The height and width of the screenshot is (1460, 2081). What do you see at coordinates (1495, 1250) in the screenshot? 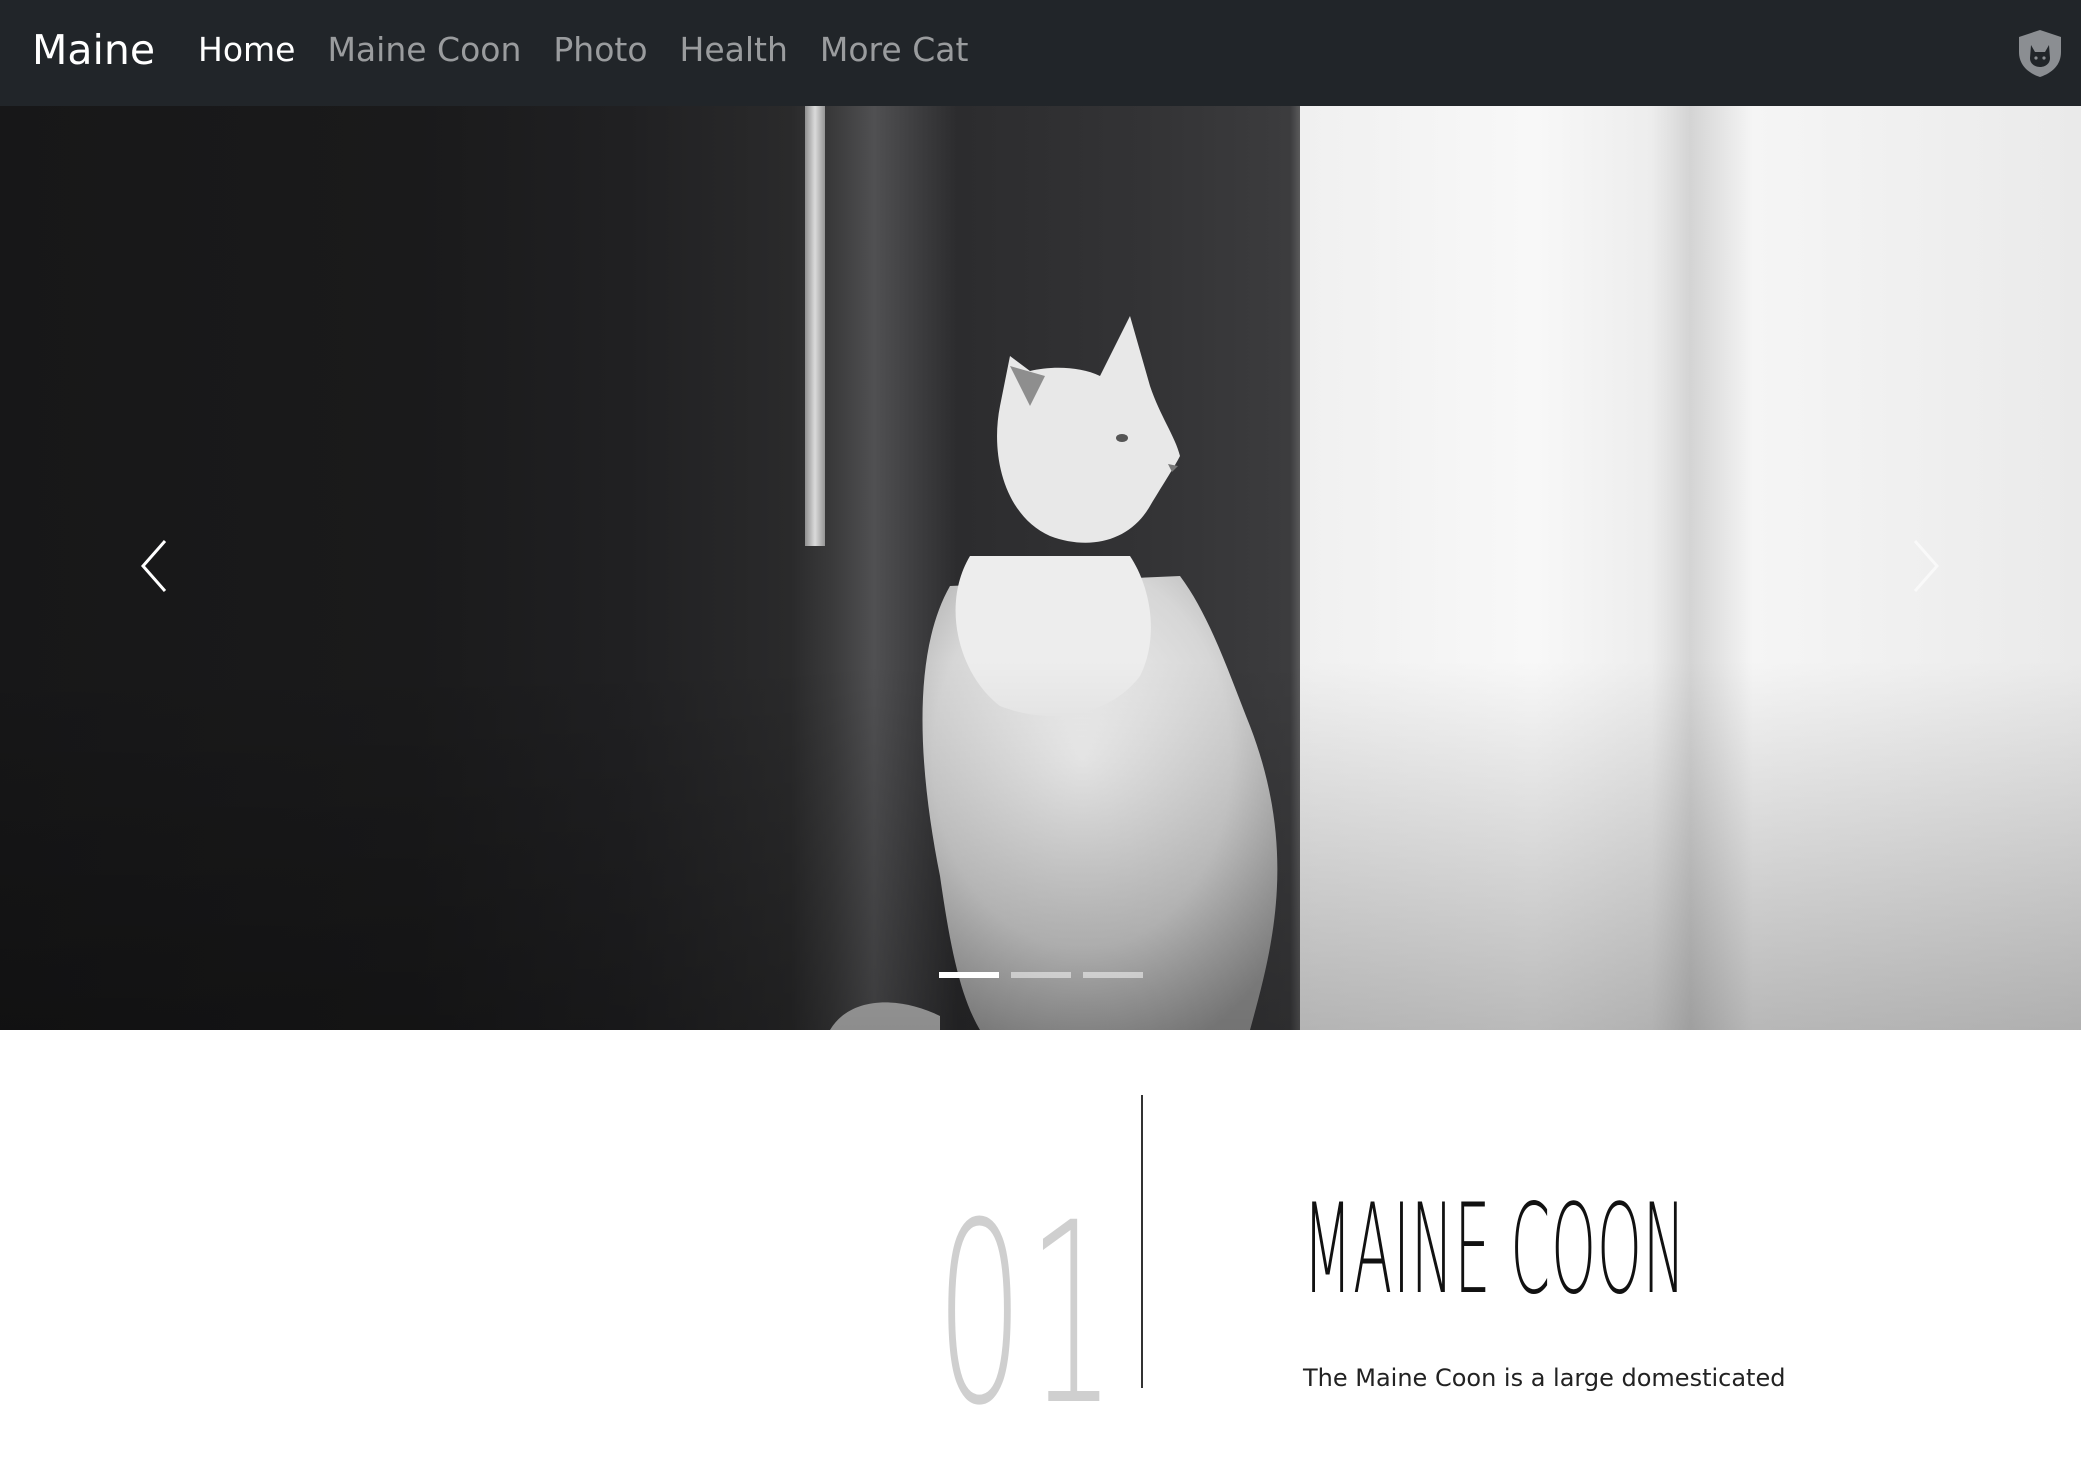
I see `feature-title: MAINE COON` at bounding box center [1495, 1250].